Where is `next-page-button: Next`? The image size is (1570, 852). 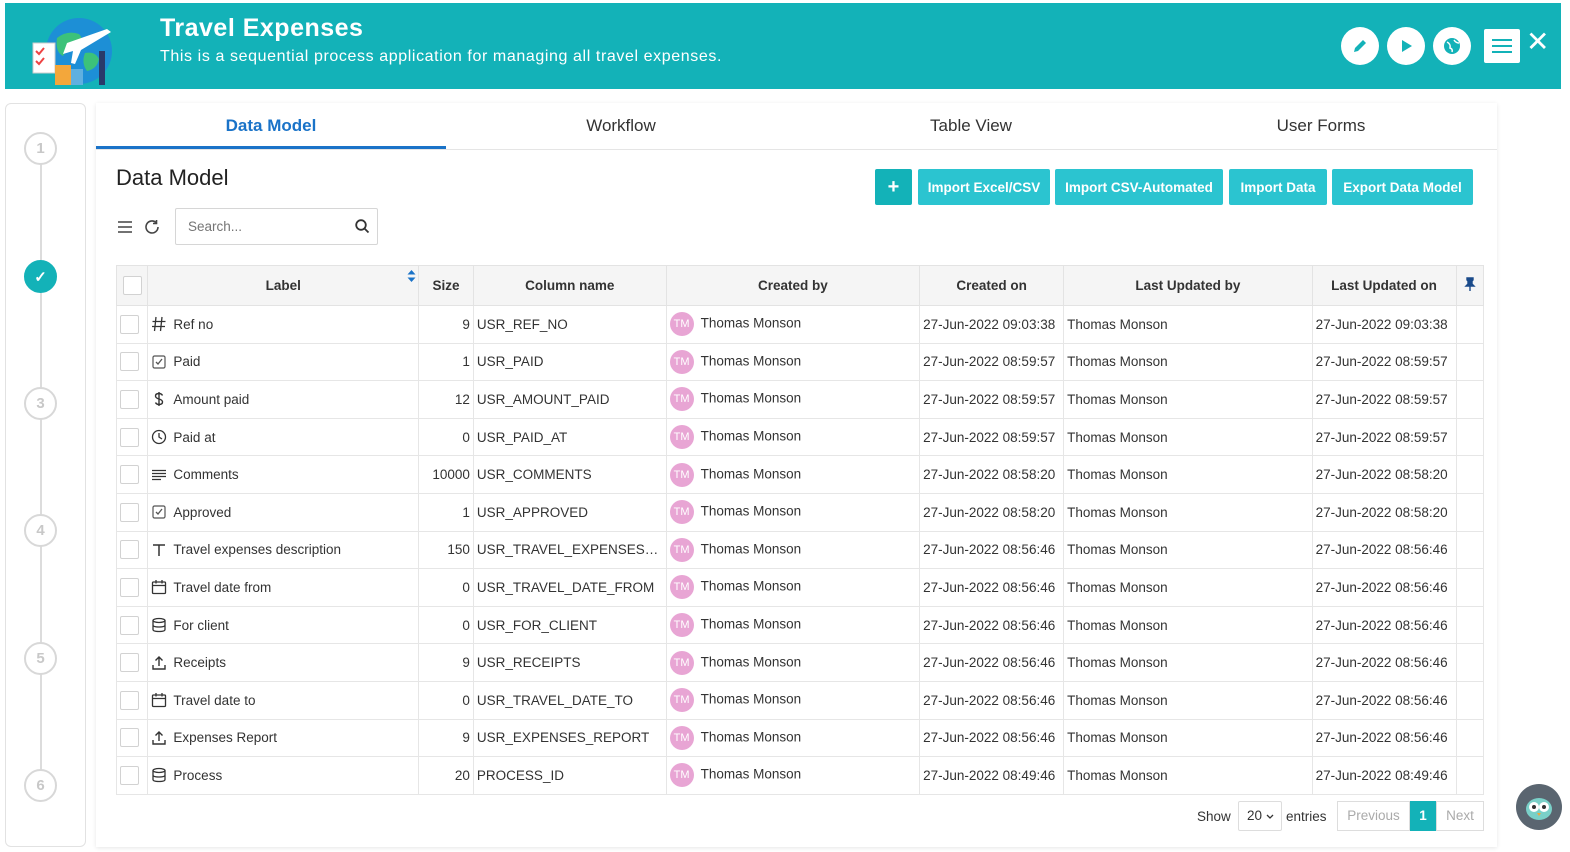
next-page-button: Next is located at coordinates (1460, 816).